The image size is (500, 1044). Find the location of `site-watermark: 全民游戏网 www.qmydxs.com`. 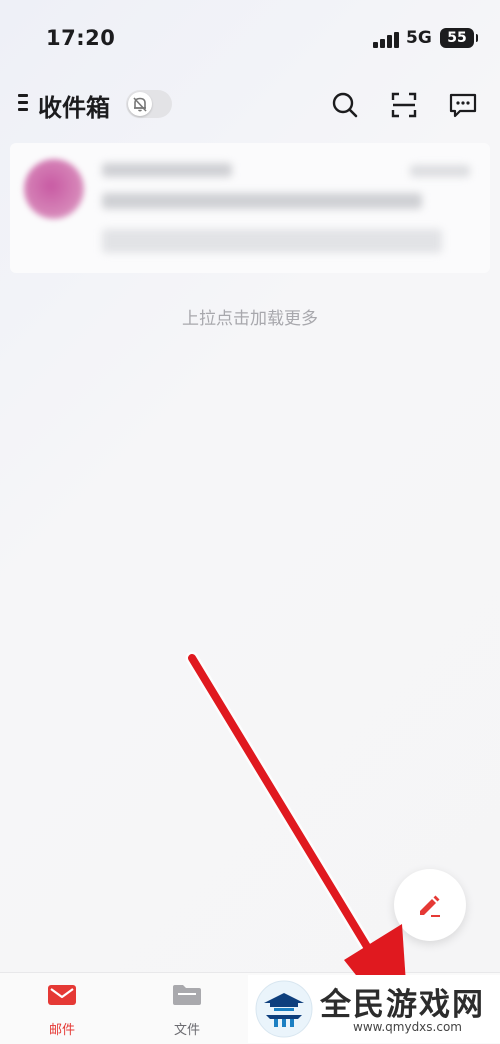

site-watermark: 全民游戏网 www.qmydxs.com is located at coordinates (374, 1009).